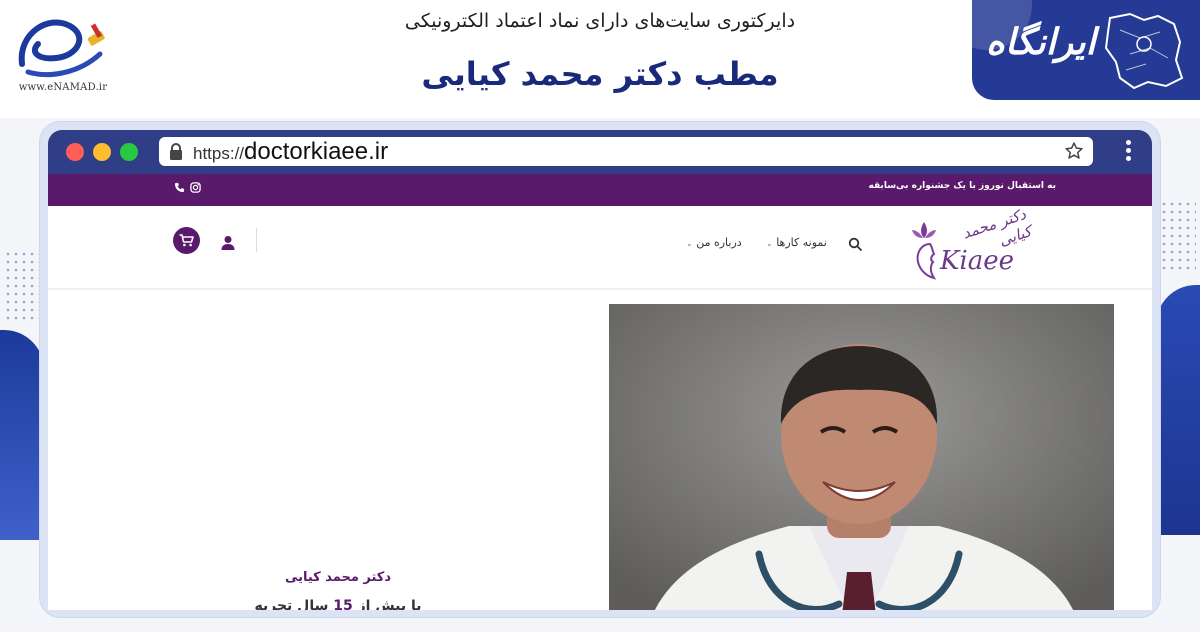 Image resolution: width=1200 pixels, height=632 pixels. Describe the element at coordinates (219, 153) in the screenshot. I see `url-protocol: https://` at that location.